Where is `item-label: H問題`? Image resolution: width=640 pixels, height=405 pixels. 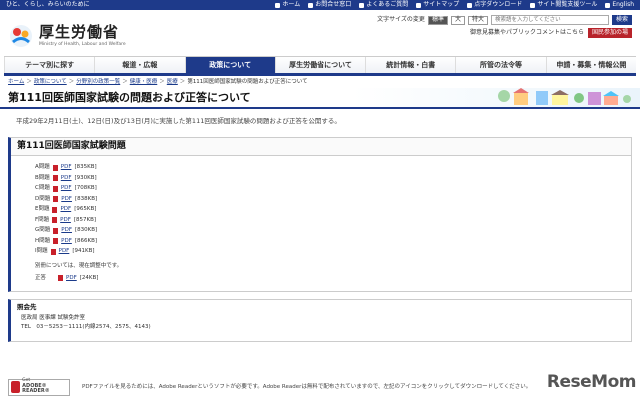 item-label: H問題 is located at coordinates (43, 240).